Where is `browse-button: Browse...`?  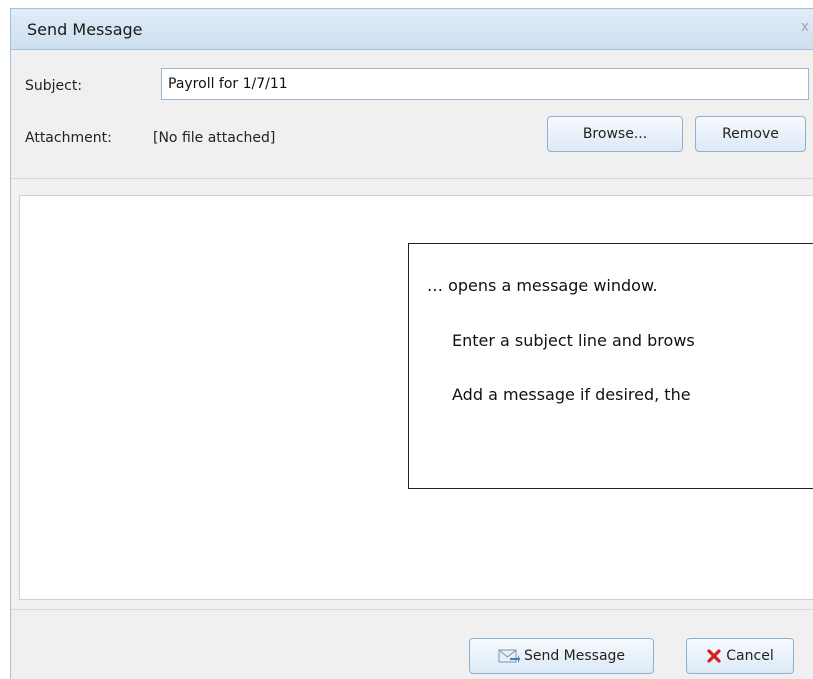
browse-button: Browse... is located at coordinates (615, 134).